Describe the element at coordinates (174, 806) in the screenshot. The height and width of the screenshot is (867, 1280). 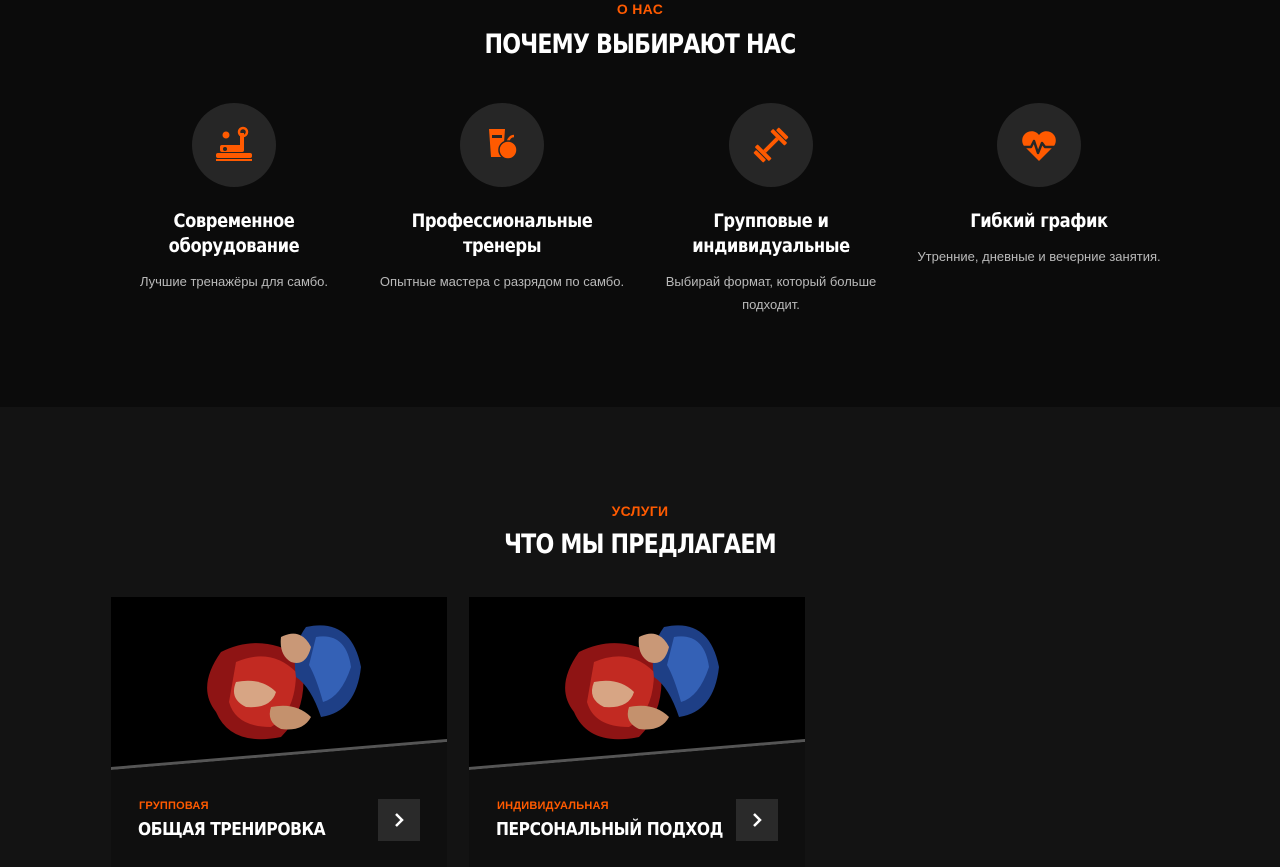
I see `service-card-tag: ГРУППОВАЯ` at that location.